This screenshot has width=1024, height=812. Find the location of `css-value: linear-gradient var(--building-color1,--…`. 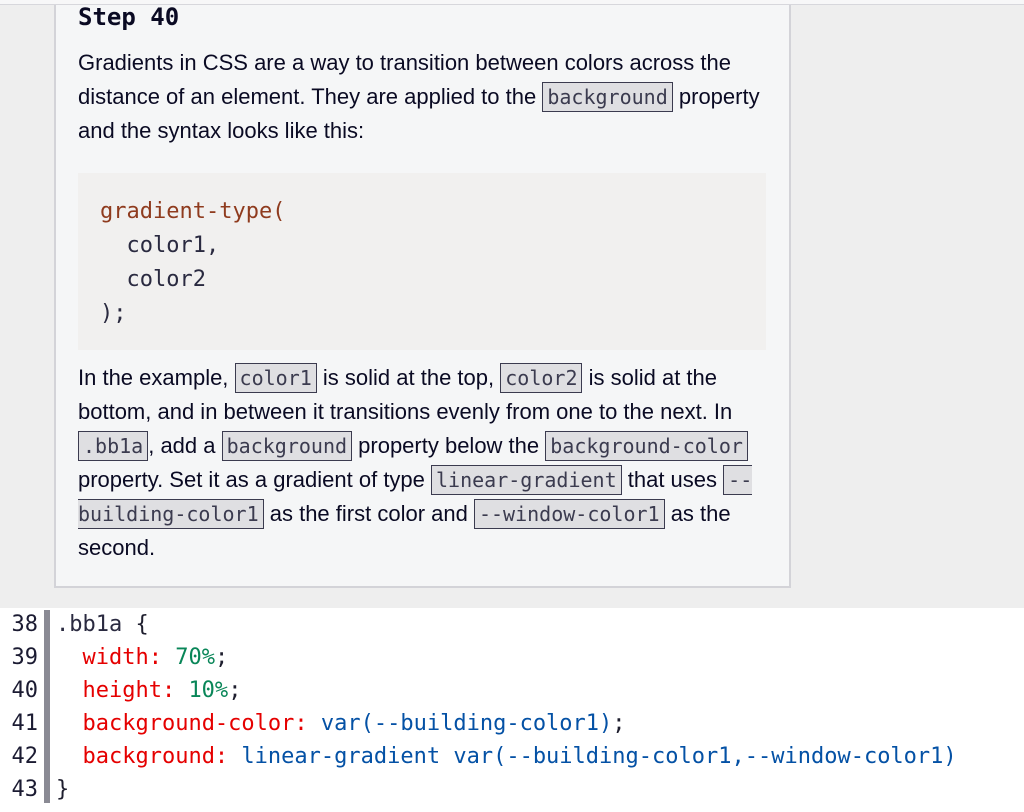

css-value: linear-gradient var(--building-color1,--… is located at coordinates (598, 756).